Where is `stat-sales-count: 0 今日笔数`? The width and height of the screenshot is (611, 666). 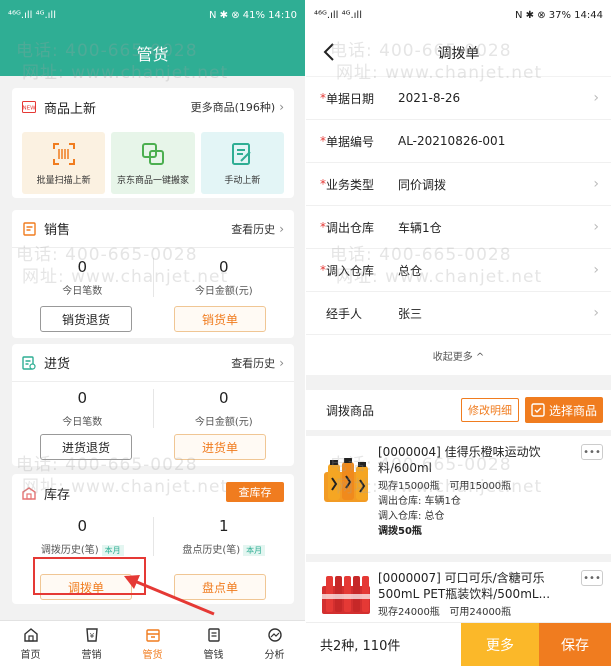 stat-sales-count: 0 今日笔数 is located at coordinates (82, 277).